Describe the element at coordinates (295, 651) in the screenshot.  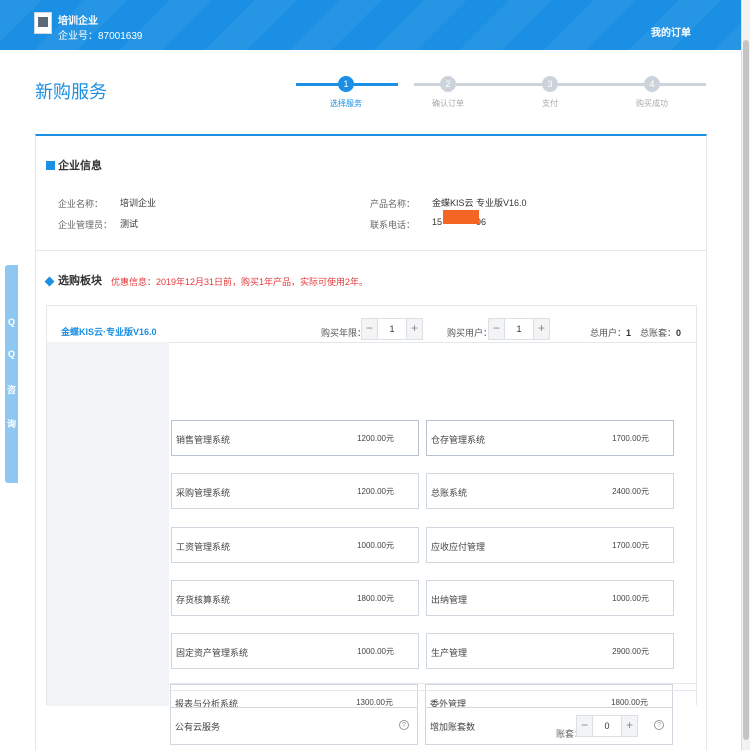
I see `module-card: 固定资产管理系统 1000.00元` at that location.